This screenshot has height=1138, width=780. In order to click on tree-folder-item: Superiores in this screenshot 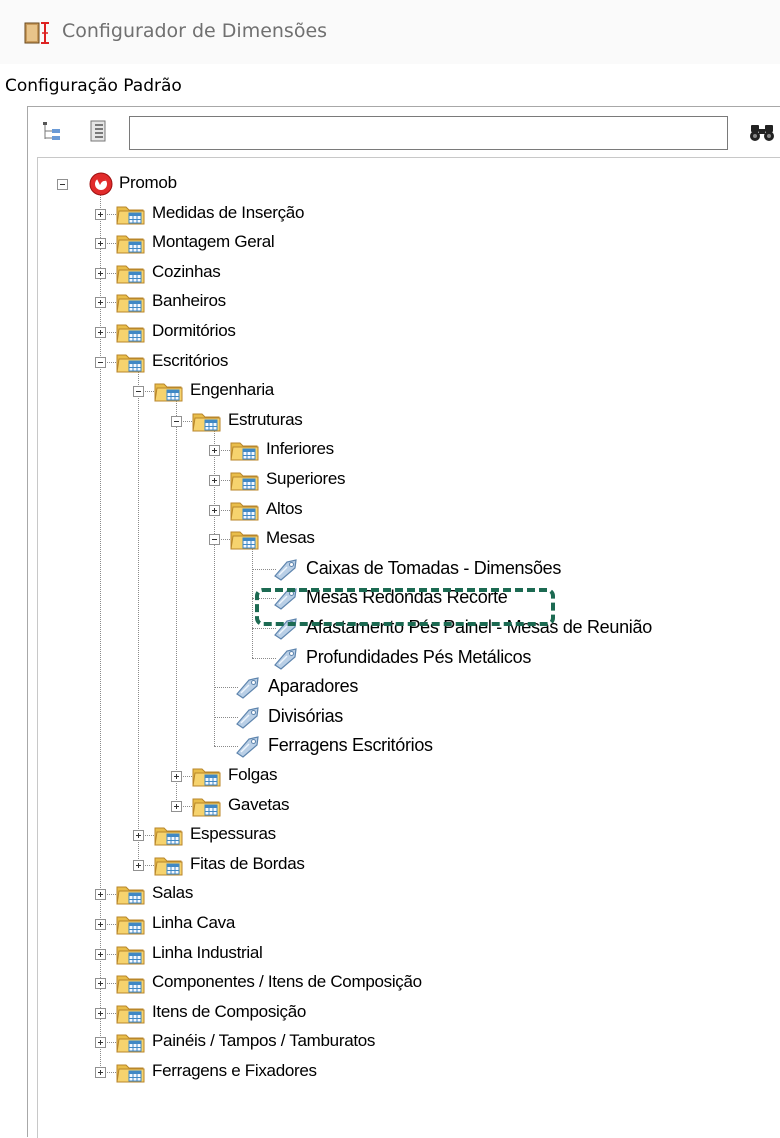, I will do `click(390, 480)`.